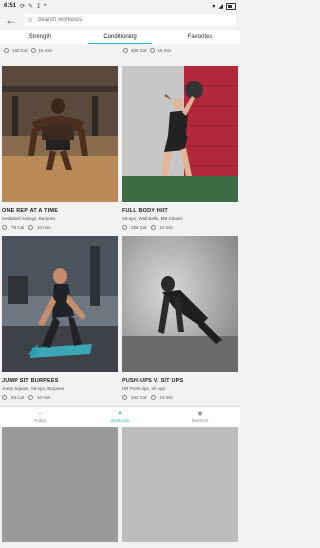 The height and width of the screenshot is (548, 320). What do you see at coordinates (10, 6) in the screenshot?
I see `status-time: 6:51` at bounding box center [10, 6].